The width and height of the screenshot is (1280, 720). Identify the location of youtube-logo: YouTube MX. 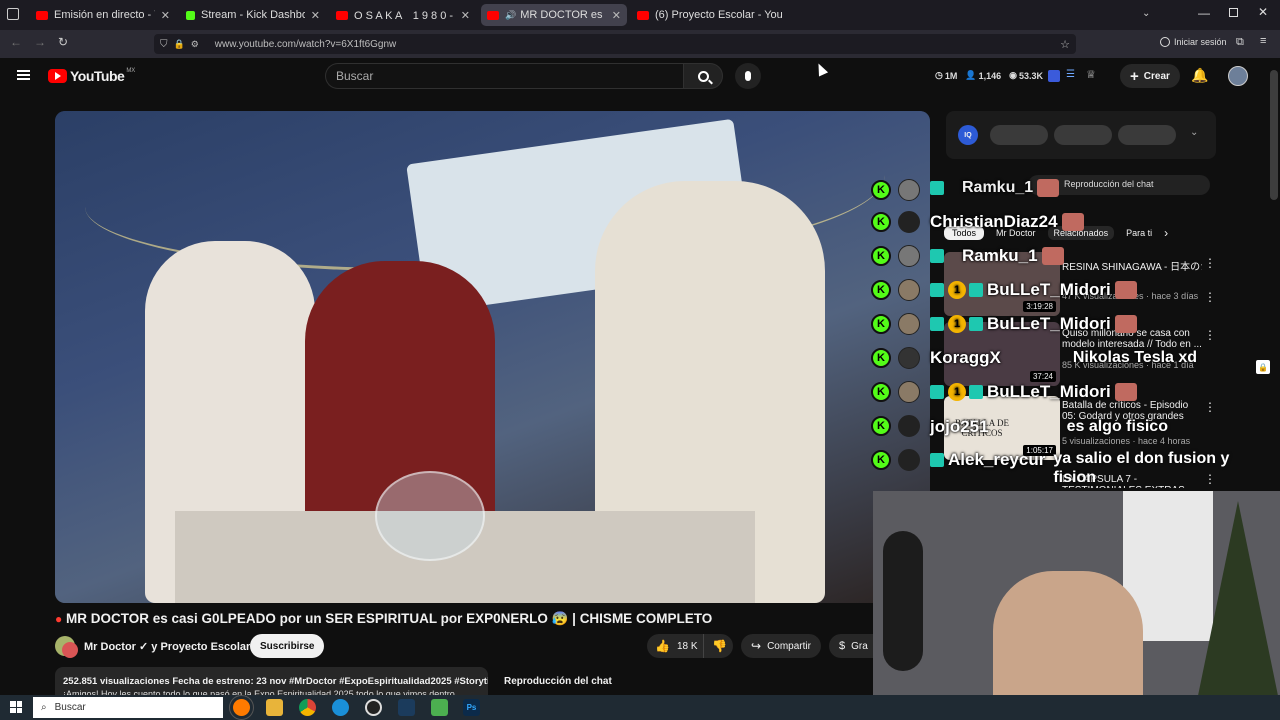
(91, 76).